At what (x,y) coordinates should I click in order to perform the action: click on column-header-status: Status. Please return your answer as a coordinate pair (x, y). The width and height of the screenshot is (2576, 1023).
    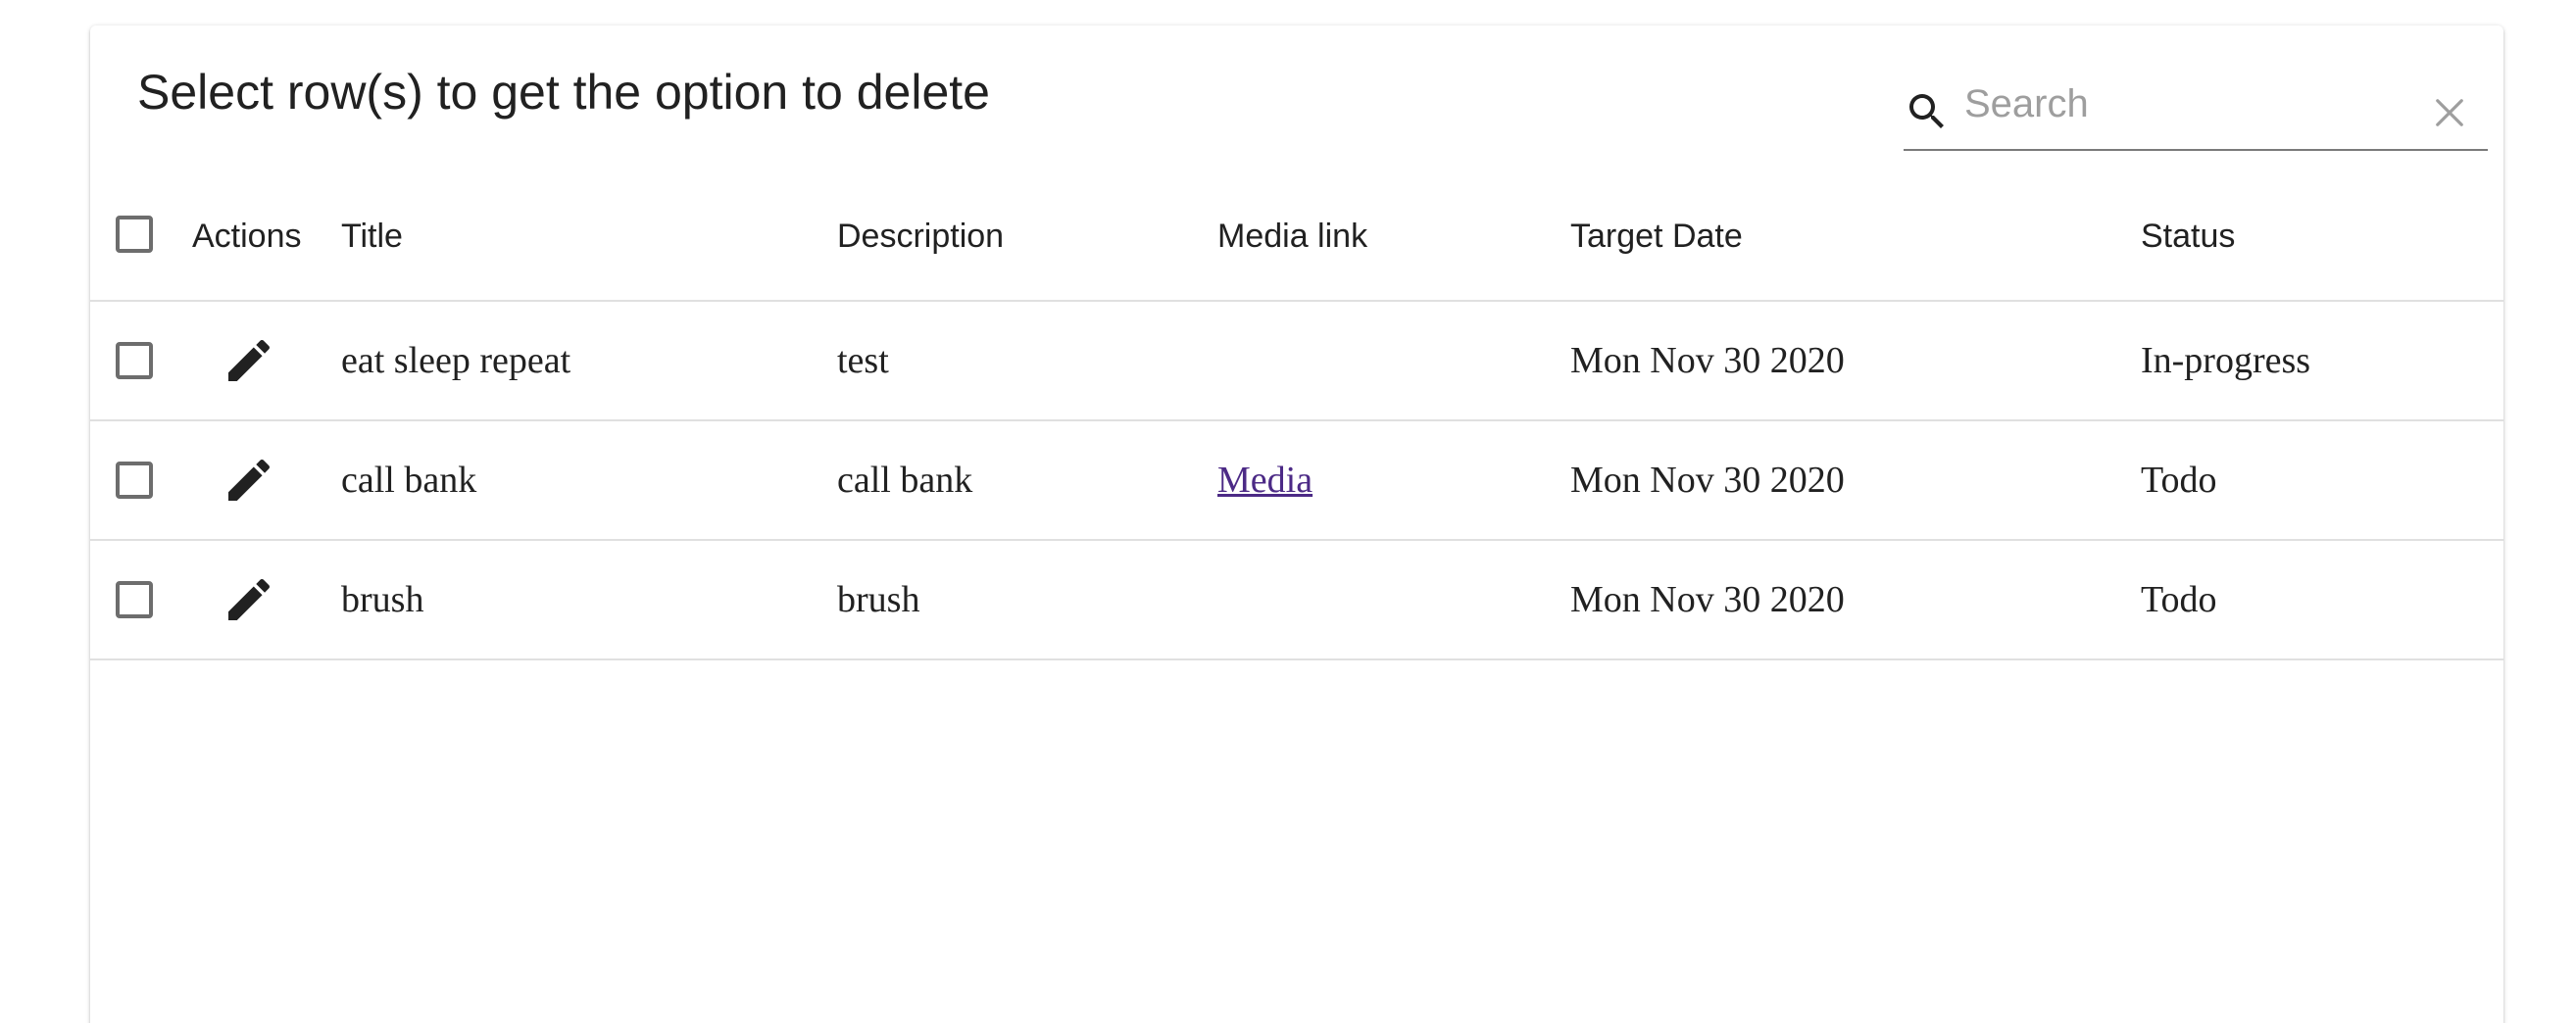
    Looking at the image, I should click on (2188, 236).